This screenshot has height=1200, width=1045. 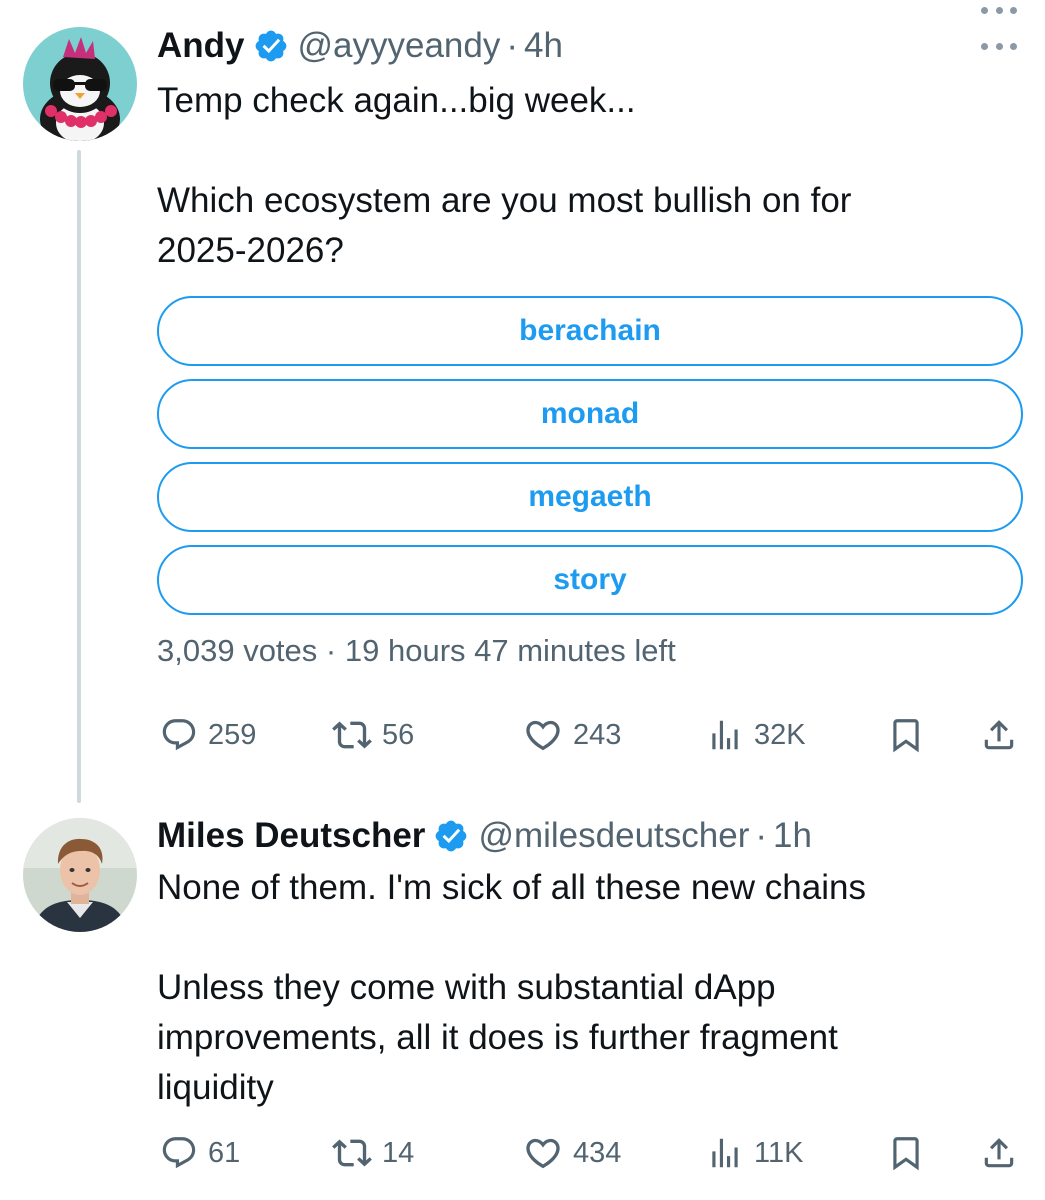 What do you see at coordinates (201, 46) in the screenshot?
I see `author-name: Andy` at bounding box center [201, 46].